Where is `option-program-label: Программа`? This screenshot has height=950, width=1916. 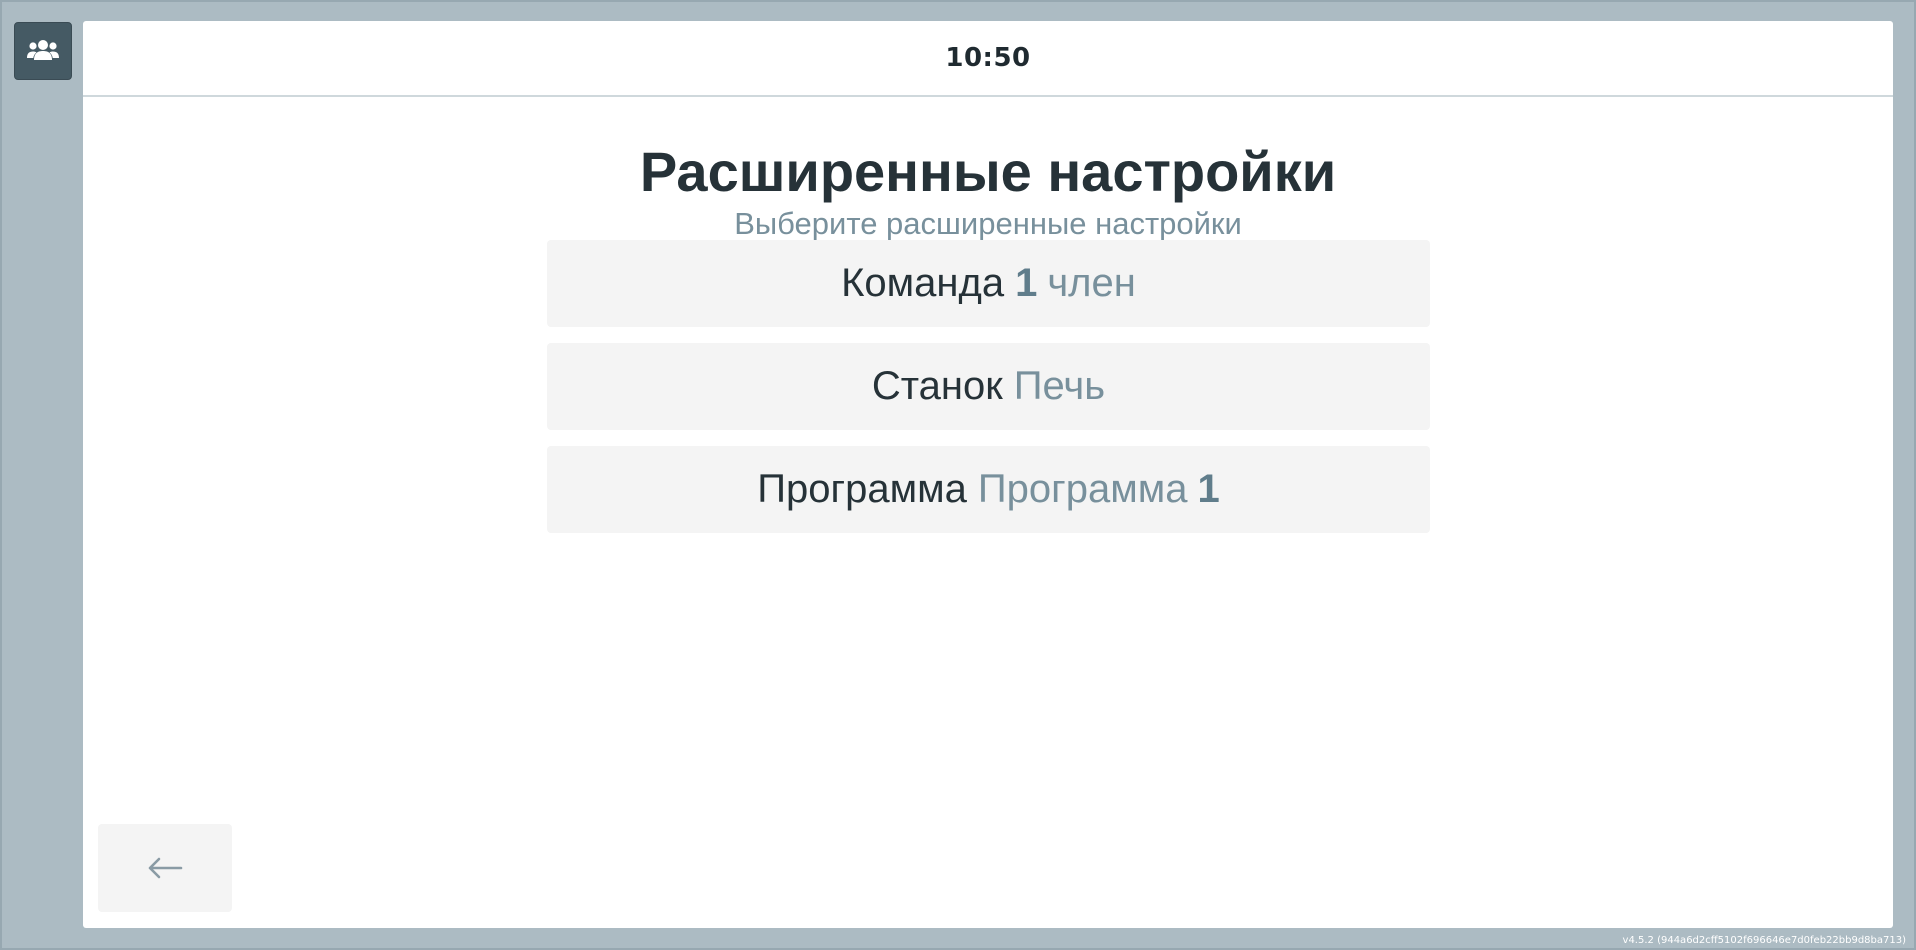
option-program-label: Программа is located at coordinates (862, 489).